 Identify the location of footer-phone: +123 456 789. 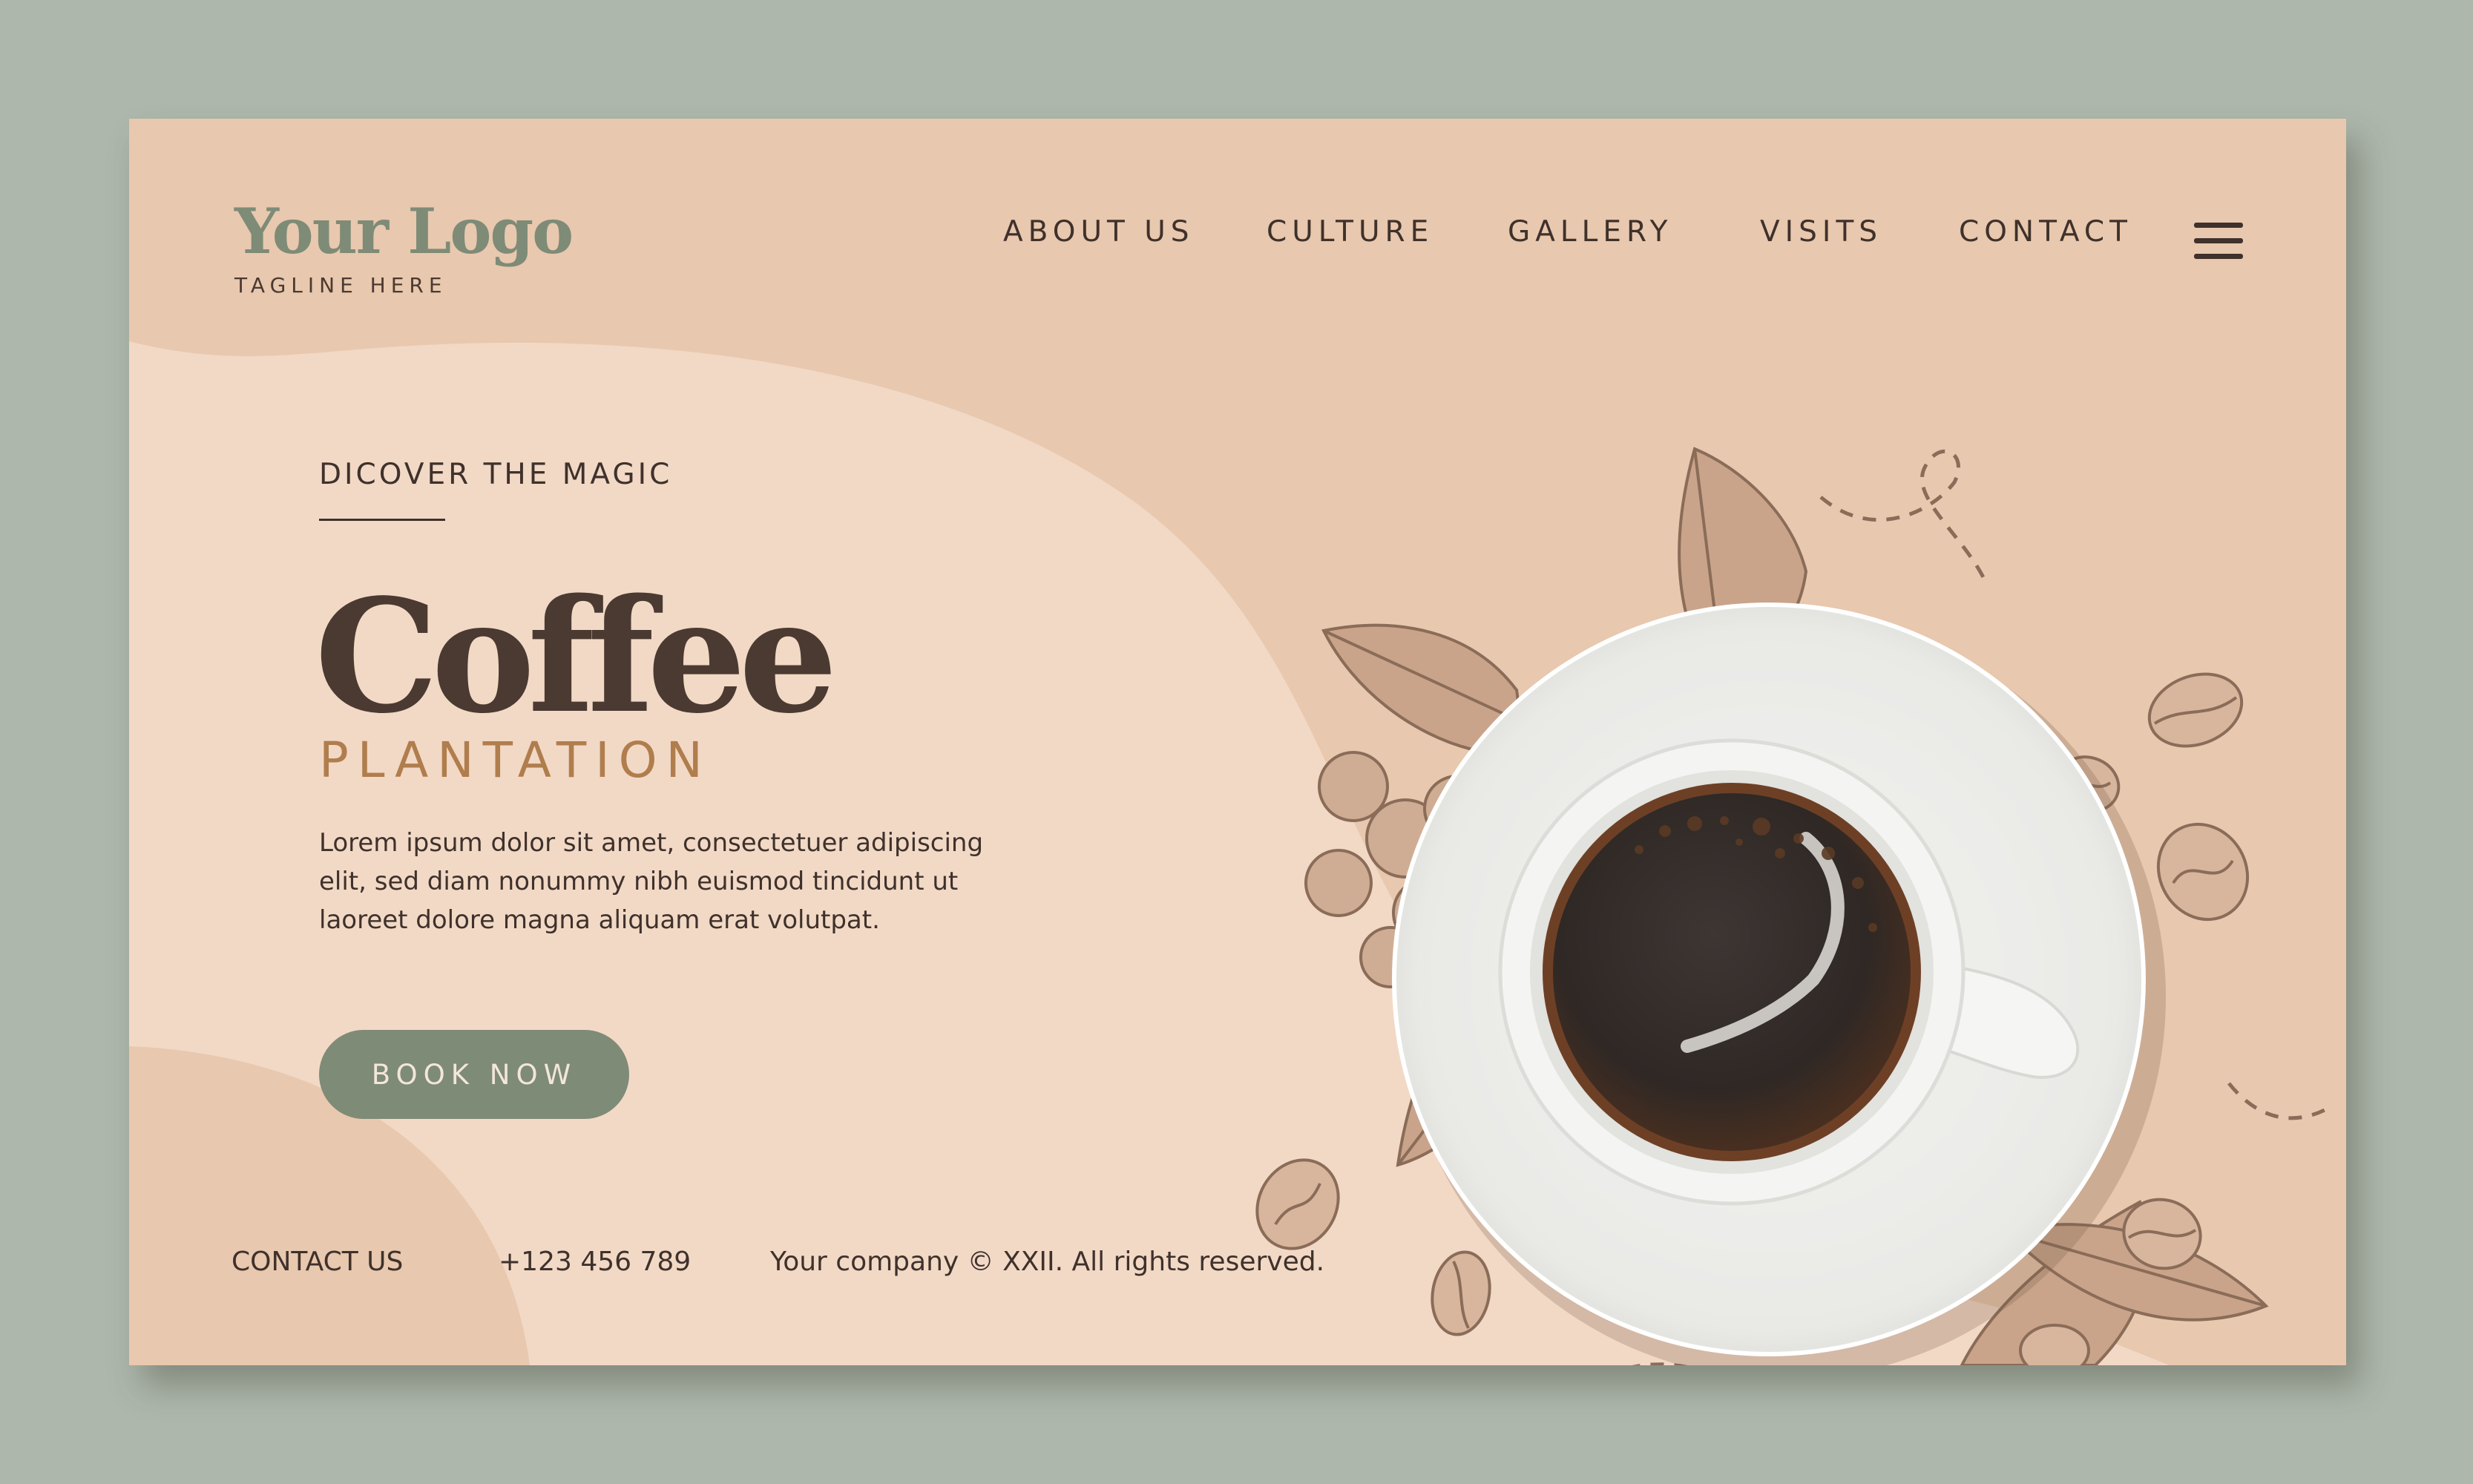
(595, 1262).